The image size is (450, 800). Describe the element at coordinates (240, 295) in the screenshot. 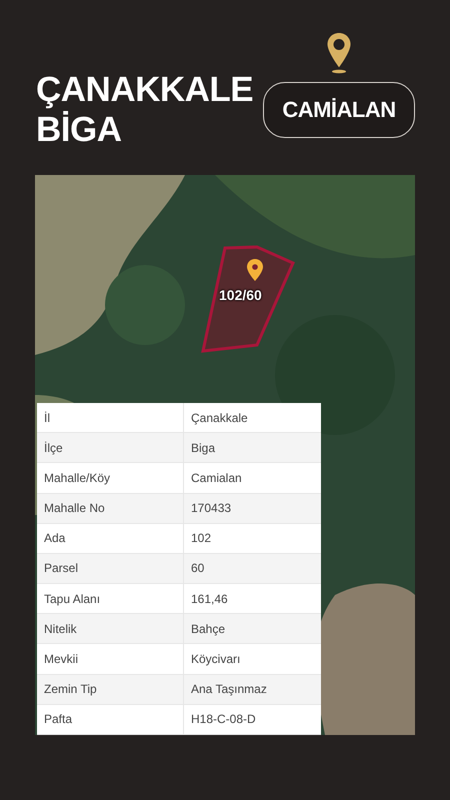

I see `parcel-label: 102/60` at that location.